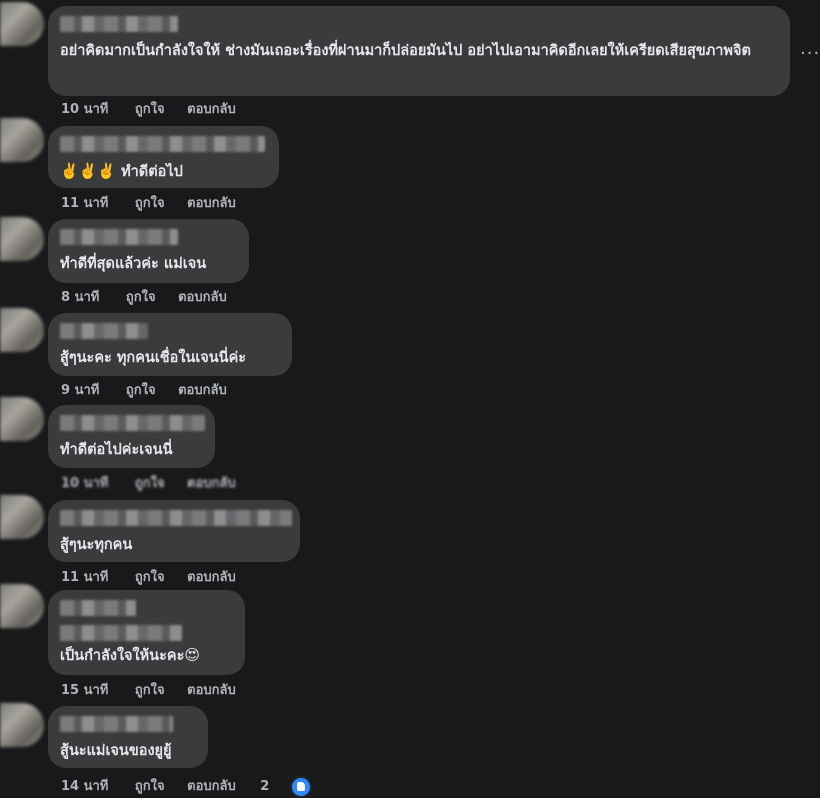 This screenshot has width=820, height=798. I want to click on comment-actions: 9 นาที ถูกใจ ตอบกลับ, so click(153, 389).